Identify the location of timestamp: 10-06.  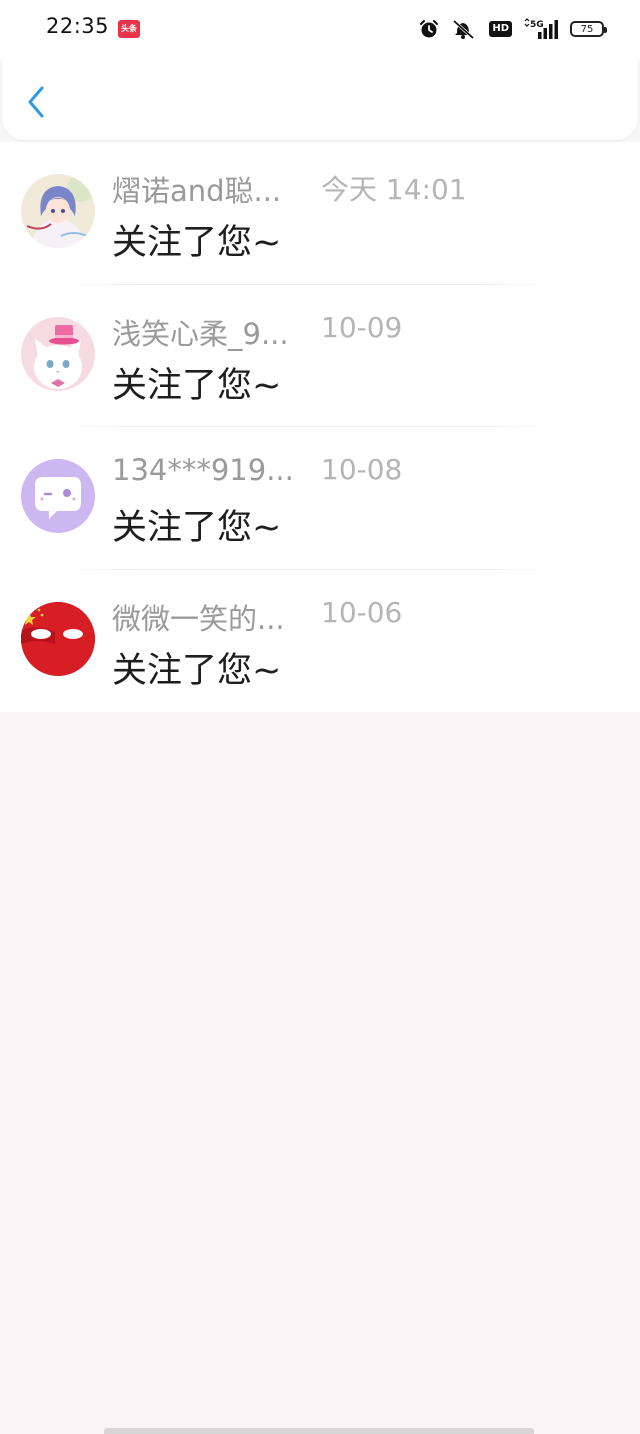
(362, 612).